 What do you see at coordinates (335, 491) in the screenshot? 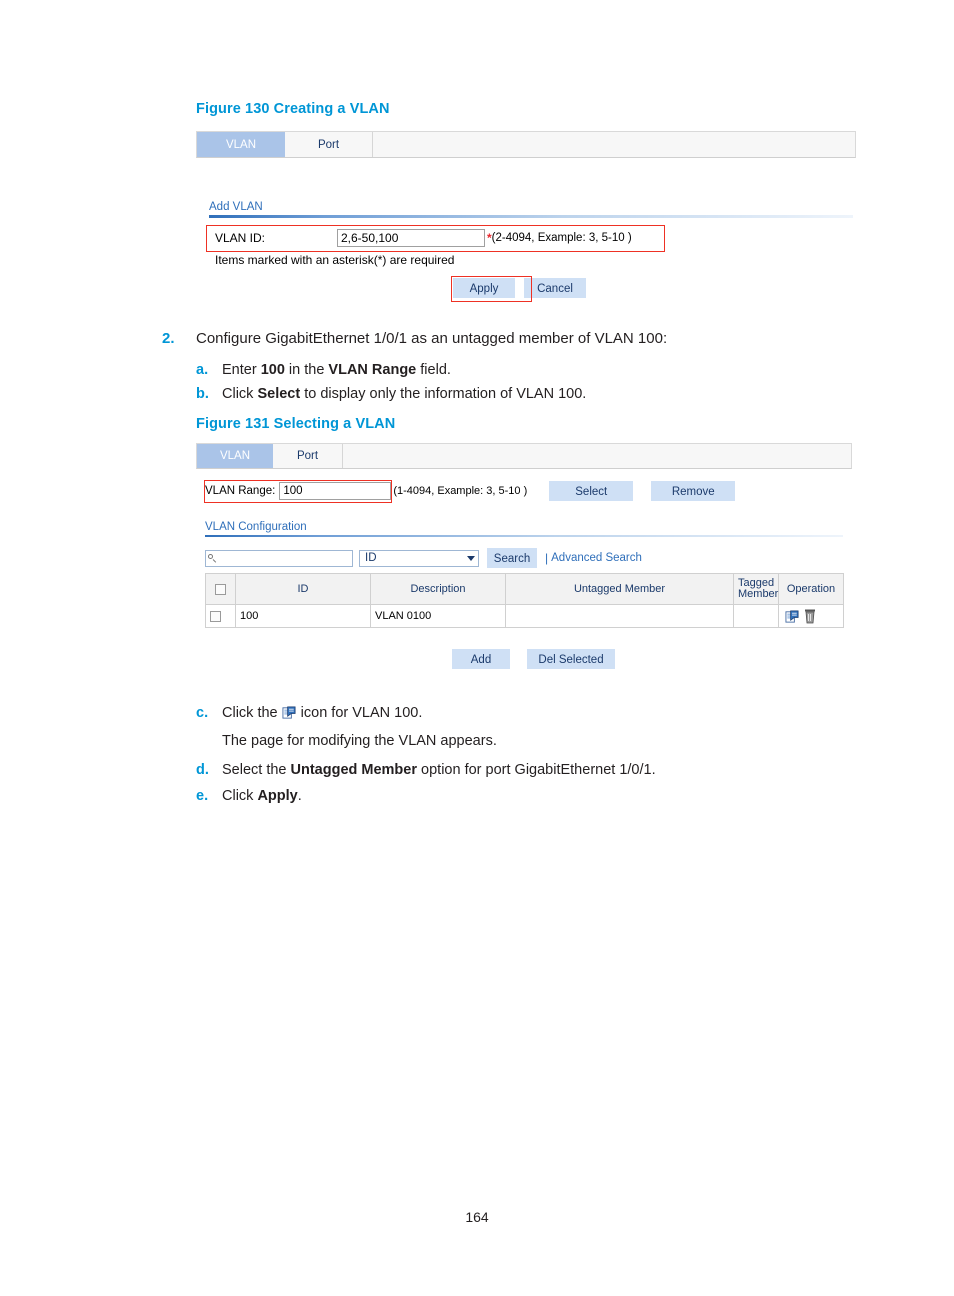
I see `fig131-vlan-range-input` at bounding box center [335, 491].